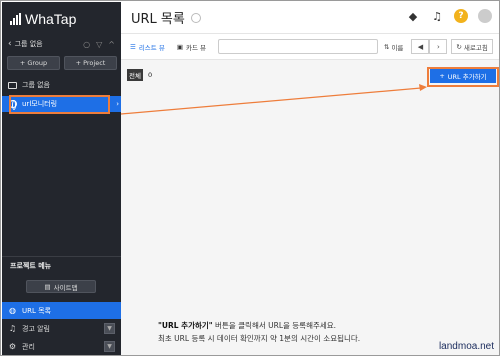 The height and width of the screenshot is (356, 500). Describe the element at coordinates (61, 286) in the screenshot. I see `sitemap-button: ▤ 사이트맵` at that location.